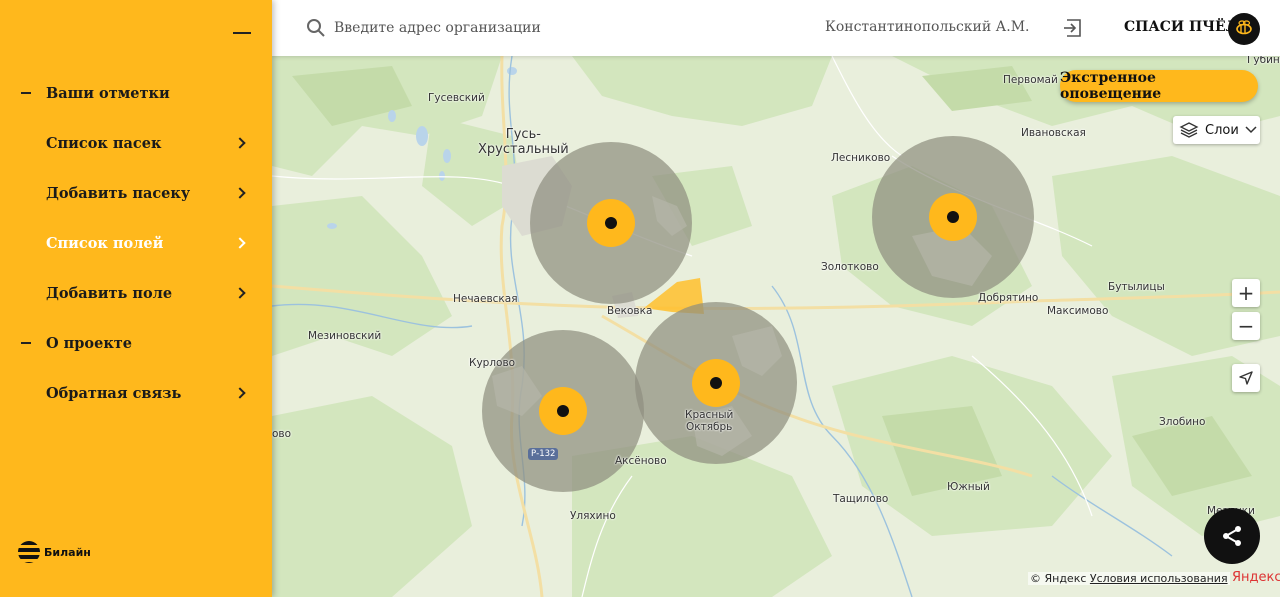  What do you see at coordinates (1246, 293) in the screenshot?
I see `zoom-in-button: +` at bounding box center [1246, 293].